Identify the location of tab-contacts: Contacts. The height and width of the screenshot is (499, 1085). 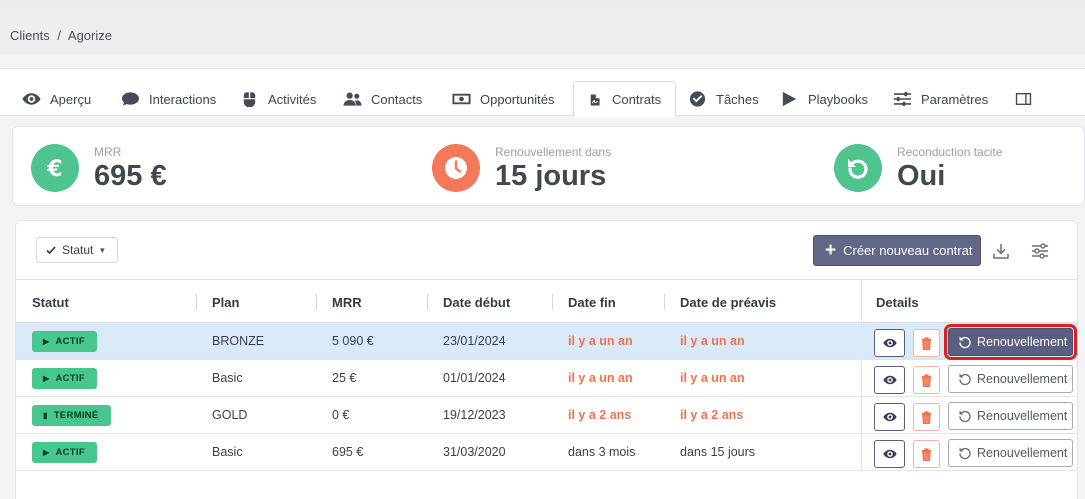
(382, 99).